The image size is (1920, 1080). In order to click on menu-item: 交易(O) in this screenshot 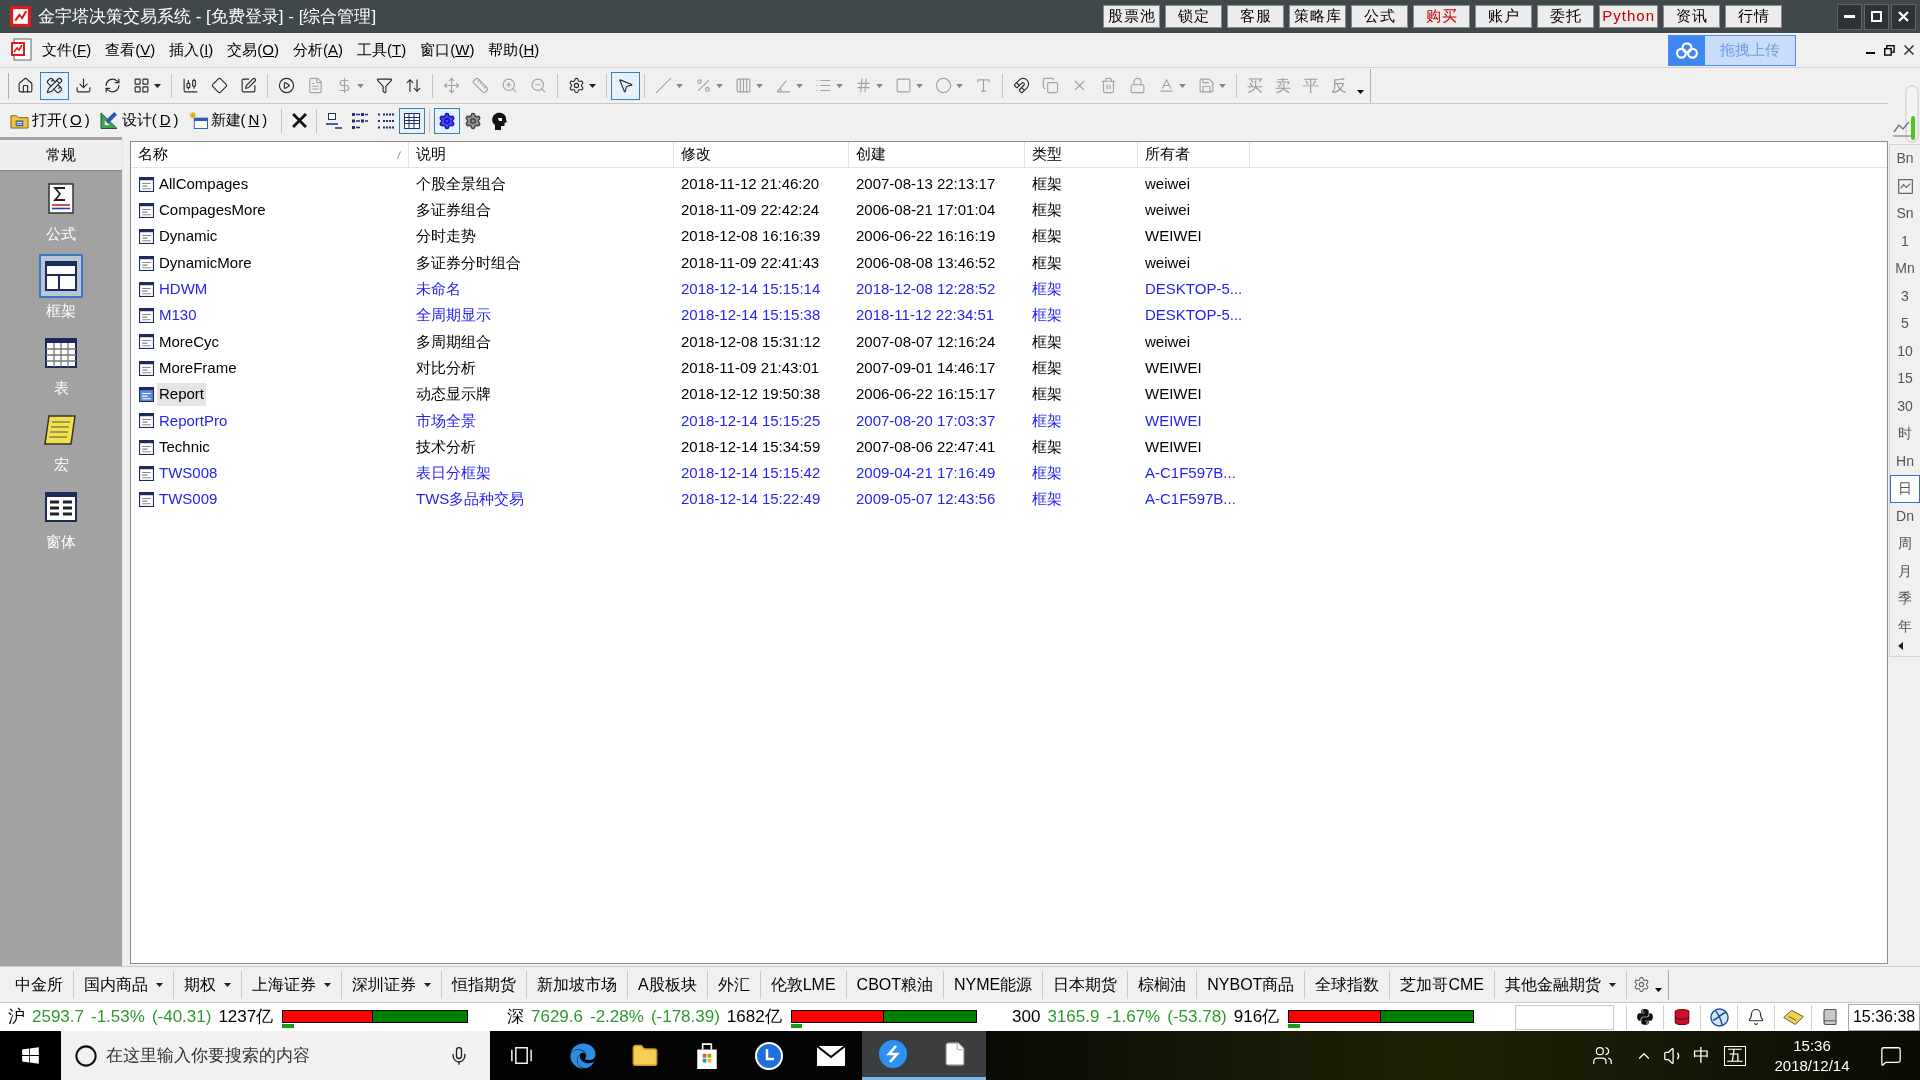, I will do `click(253, 50)`.